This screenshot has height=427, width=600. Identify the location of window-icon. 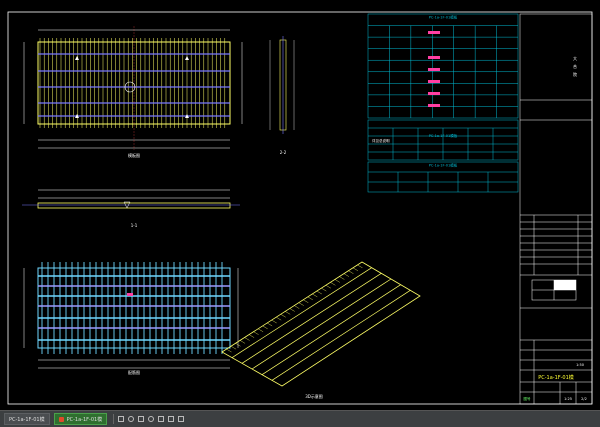
(121, 419).